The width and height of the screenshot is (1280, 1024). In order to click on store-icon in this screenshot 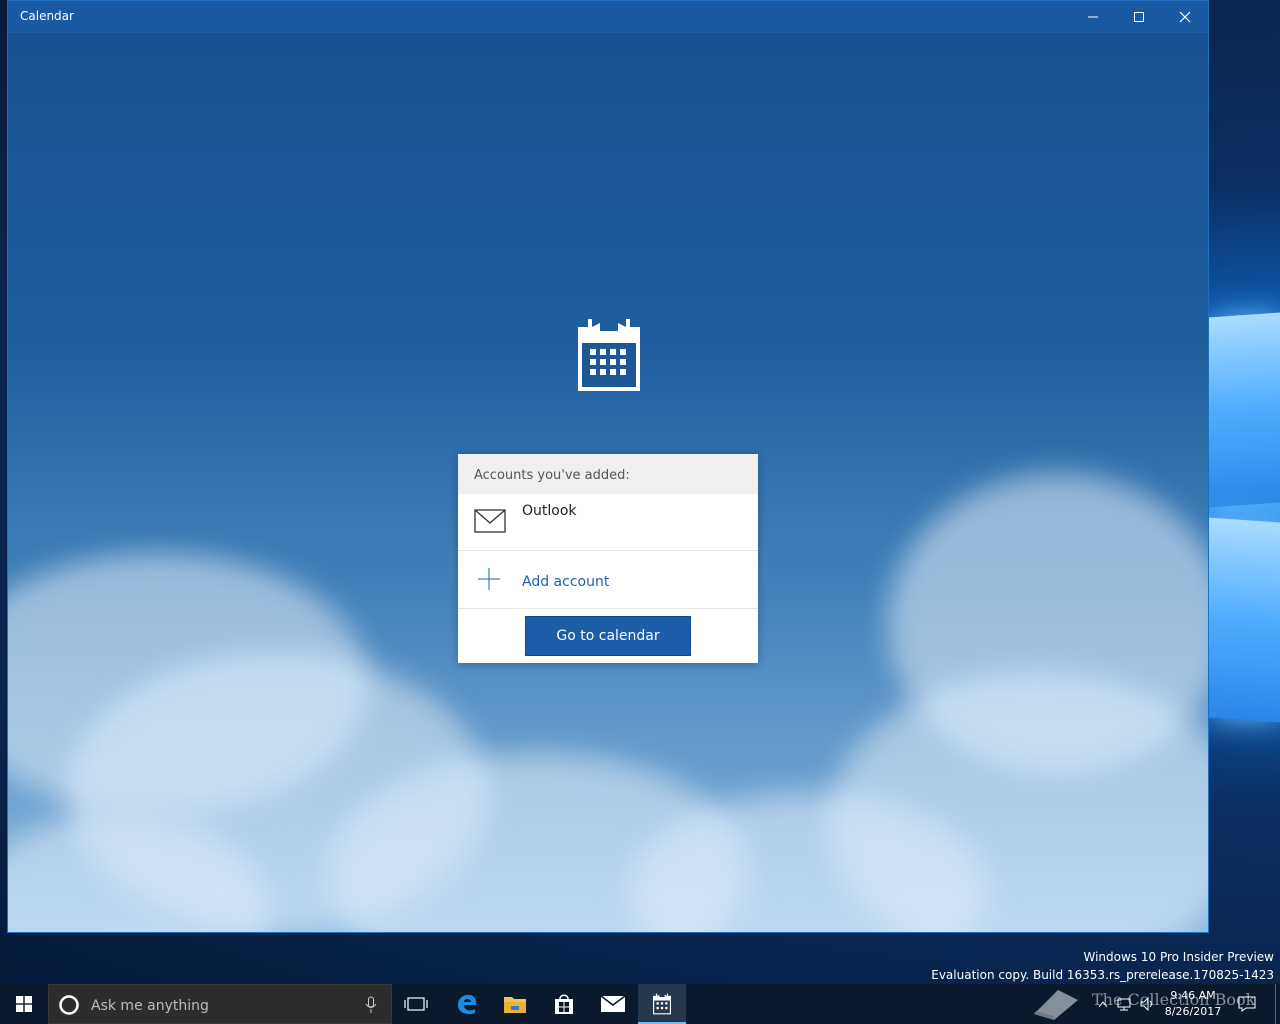, I will do `click(564, 1004)`.